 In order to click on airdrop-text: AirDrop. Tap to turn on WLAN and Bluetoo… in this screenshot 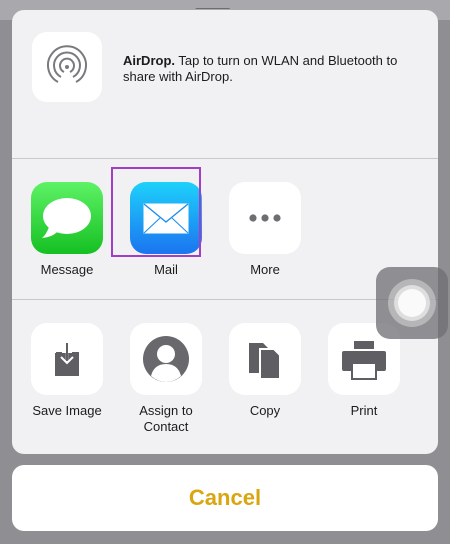, I will do `click(273, 69)`.